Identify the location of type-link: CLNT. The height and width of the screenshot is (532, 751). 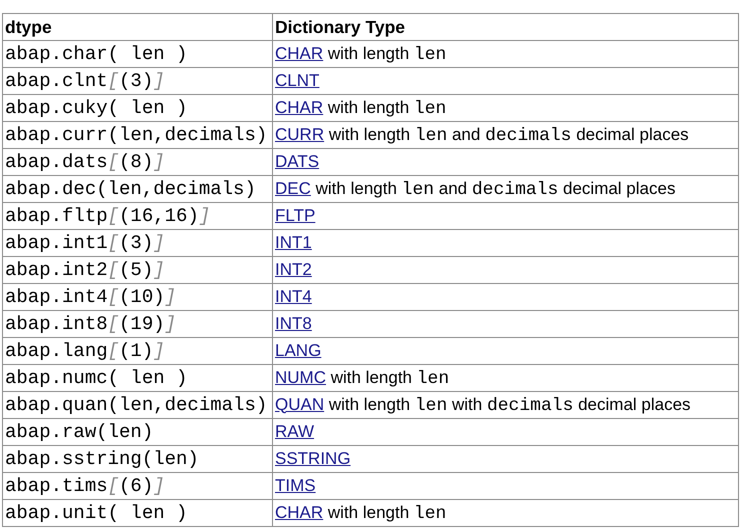
(297, 80).